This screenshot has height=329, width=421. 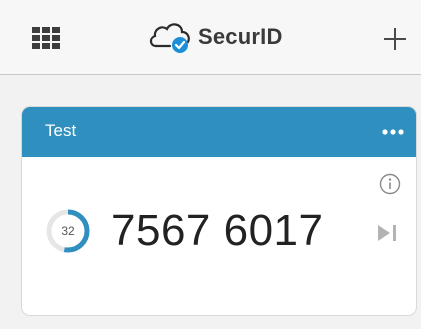 I want to click on plus-icon, so click(x=395, y=39).